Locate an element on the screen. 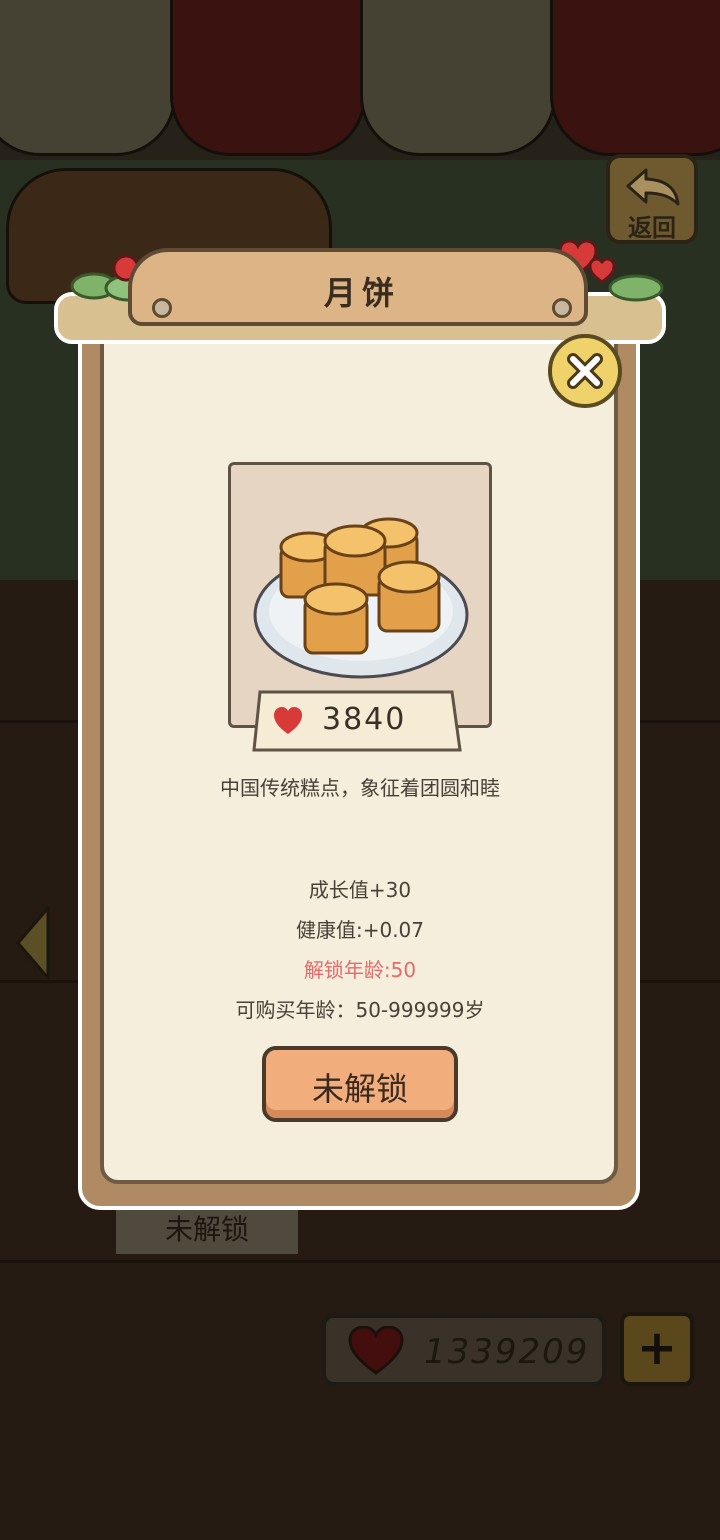  unlock-status-label: 未解锁 is located at coordinates (359, 1089).